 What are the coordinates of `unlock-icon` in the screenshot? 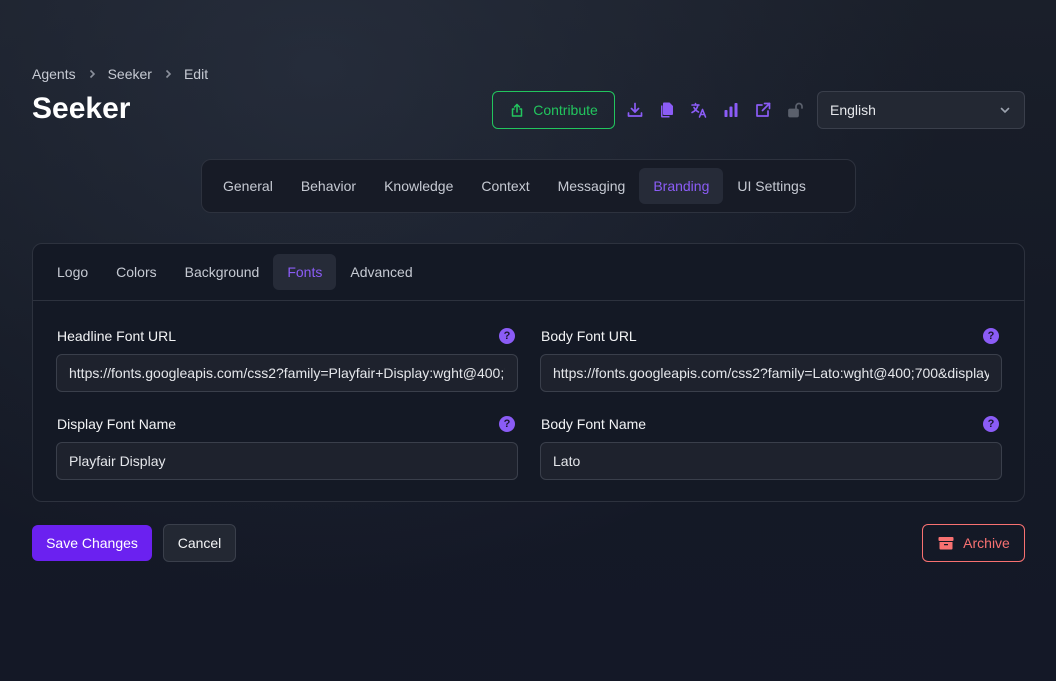 It's located at (795, 110).